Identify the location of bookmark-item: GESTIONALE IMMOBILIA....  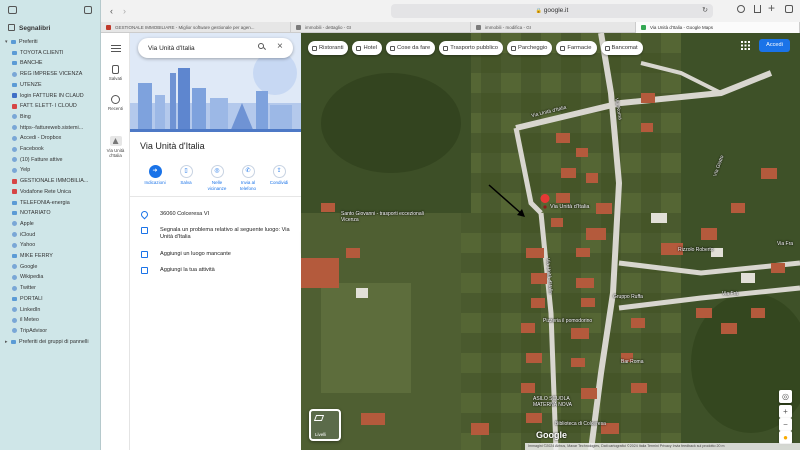
(50, 181).